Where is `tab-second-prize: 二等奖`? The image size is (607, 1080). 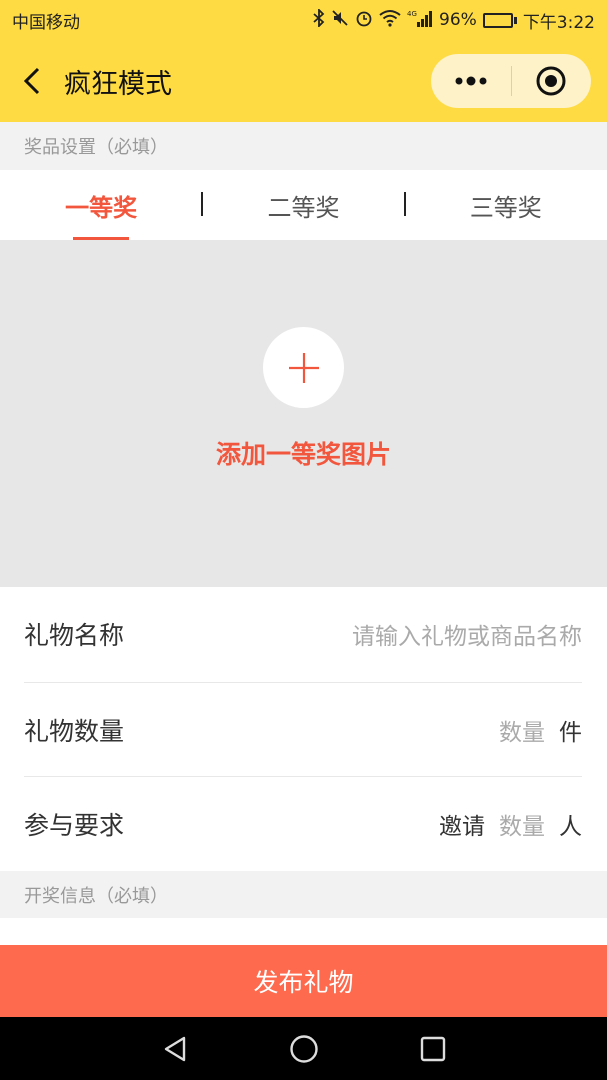 tab-second-prize: 二等奖 is located at coordinates (303, 205).